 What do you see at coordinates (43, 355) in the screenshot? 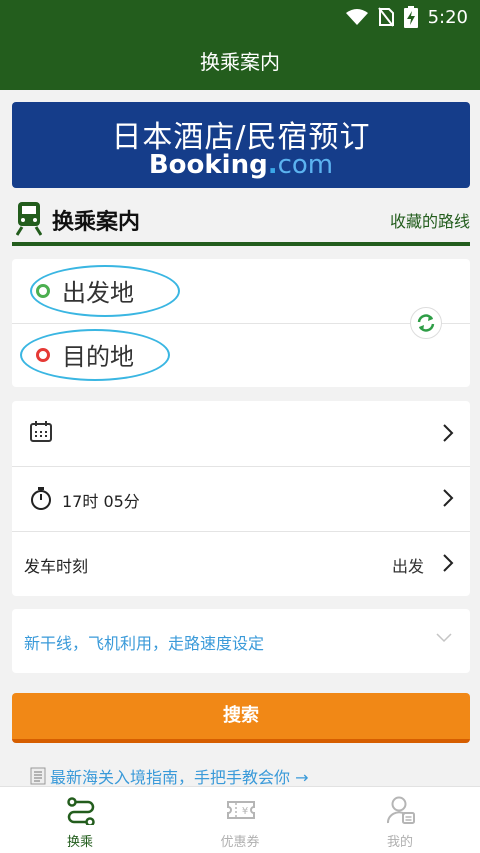
I see `destination-ring-icon` at bounding box center [43, 355].